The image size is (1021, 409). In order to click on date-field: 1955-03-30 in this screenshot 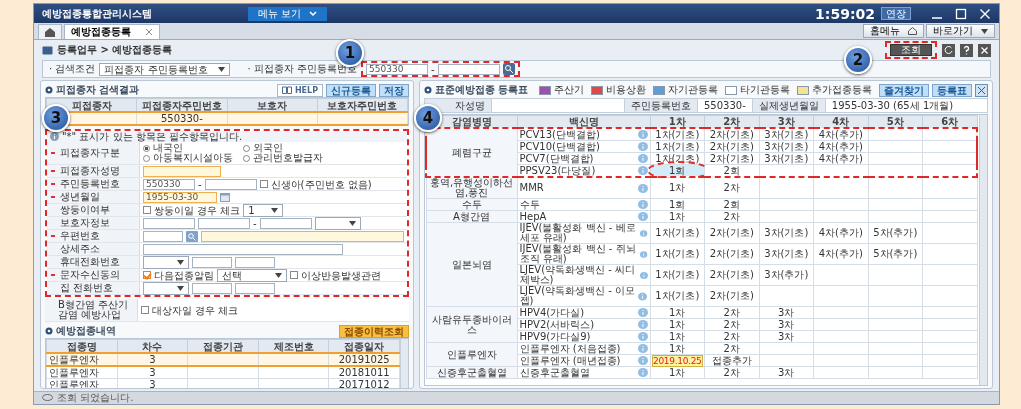, I will do `click(180, 197)`.